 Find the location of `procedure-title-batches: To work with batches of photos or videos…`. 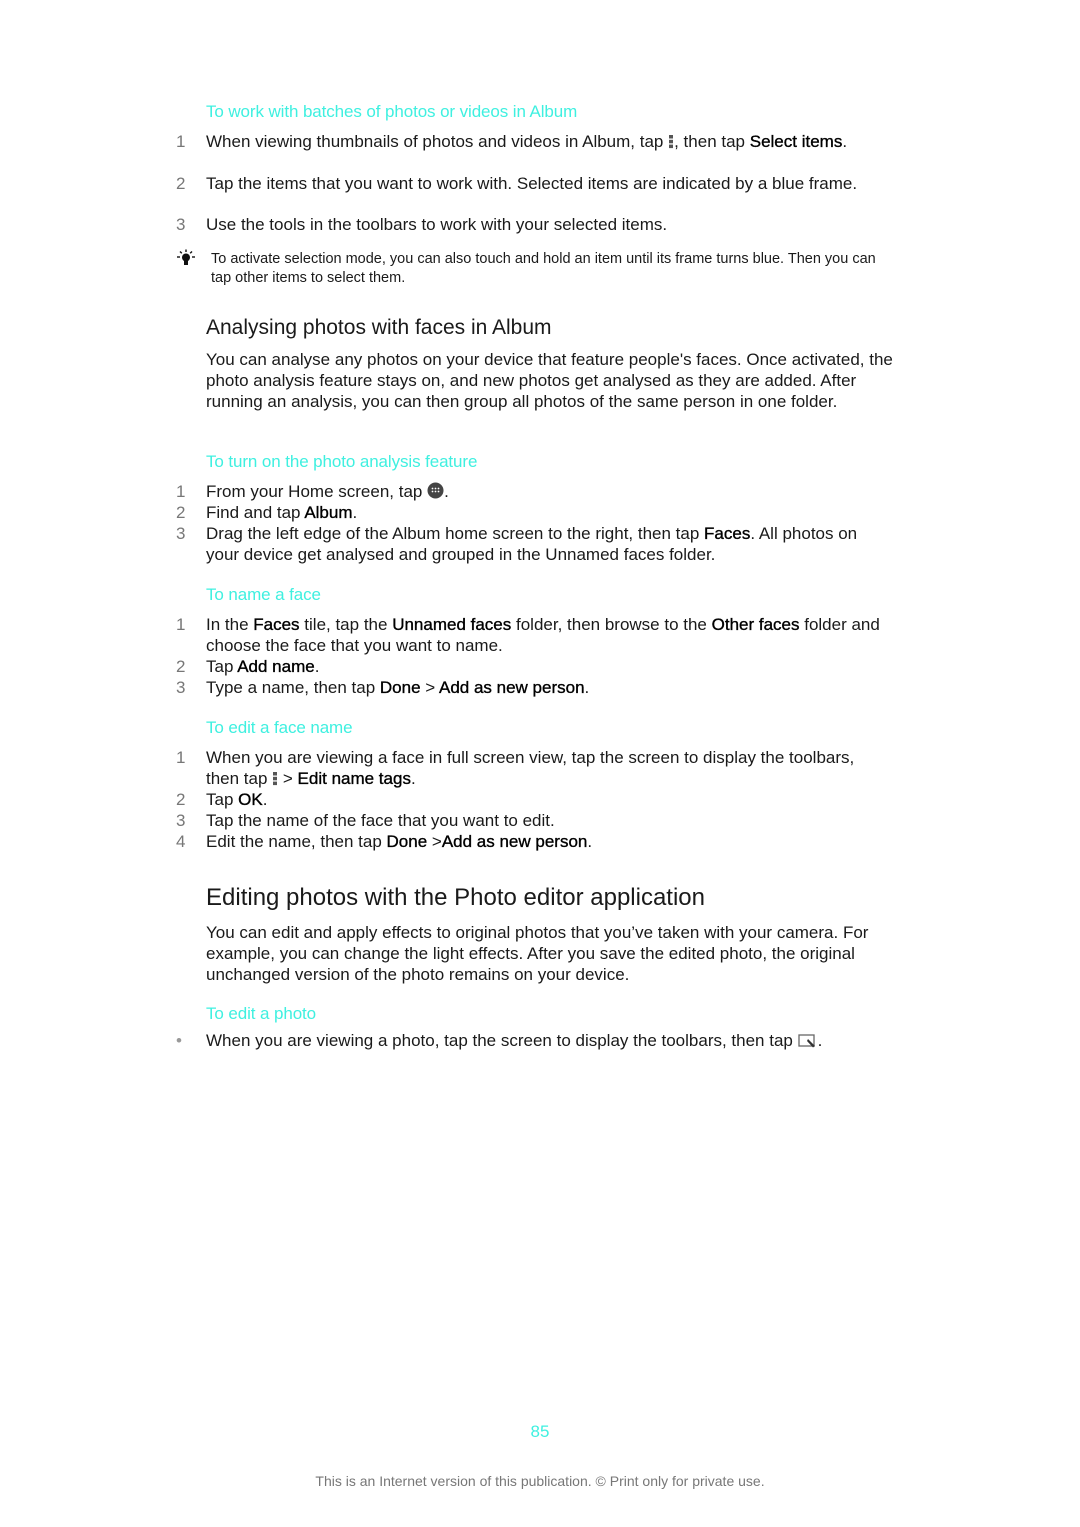

procedure-title-batches: To work with batches of photos or videos… is located at coordinates (392, 111).